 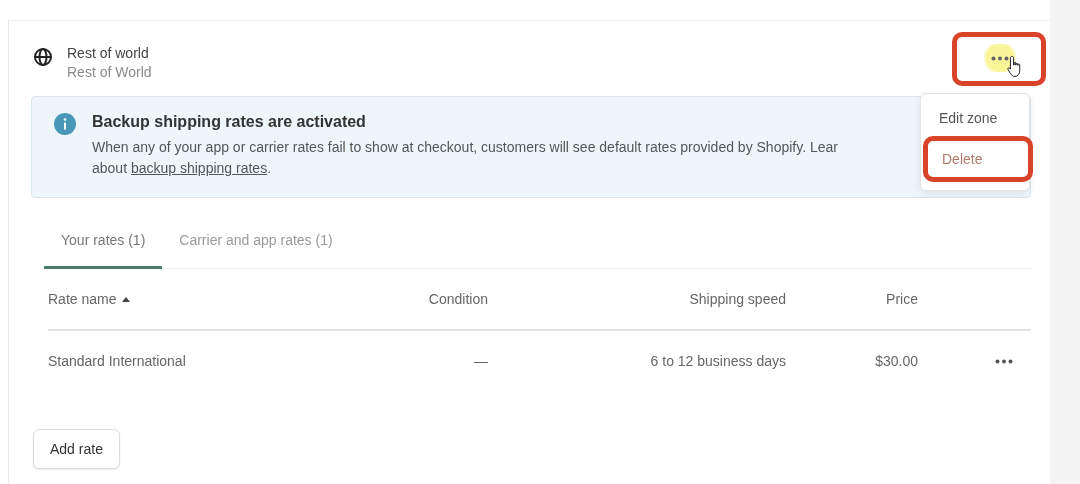 What do you see at coordinates (103, 247) in the screenshot?
I see `tab: Your rates (1)` at bounding box center [103, 247].